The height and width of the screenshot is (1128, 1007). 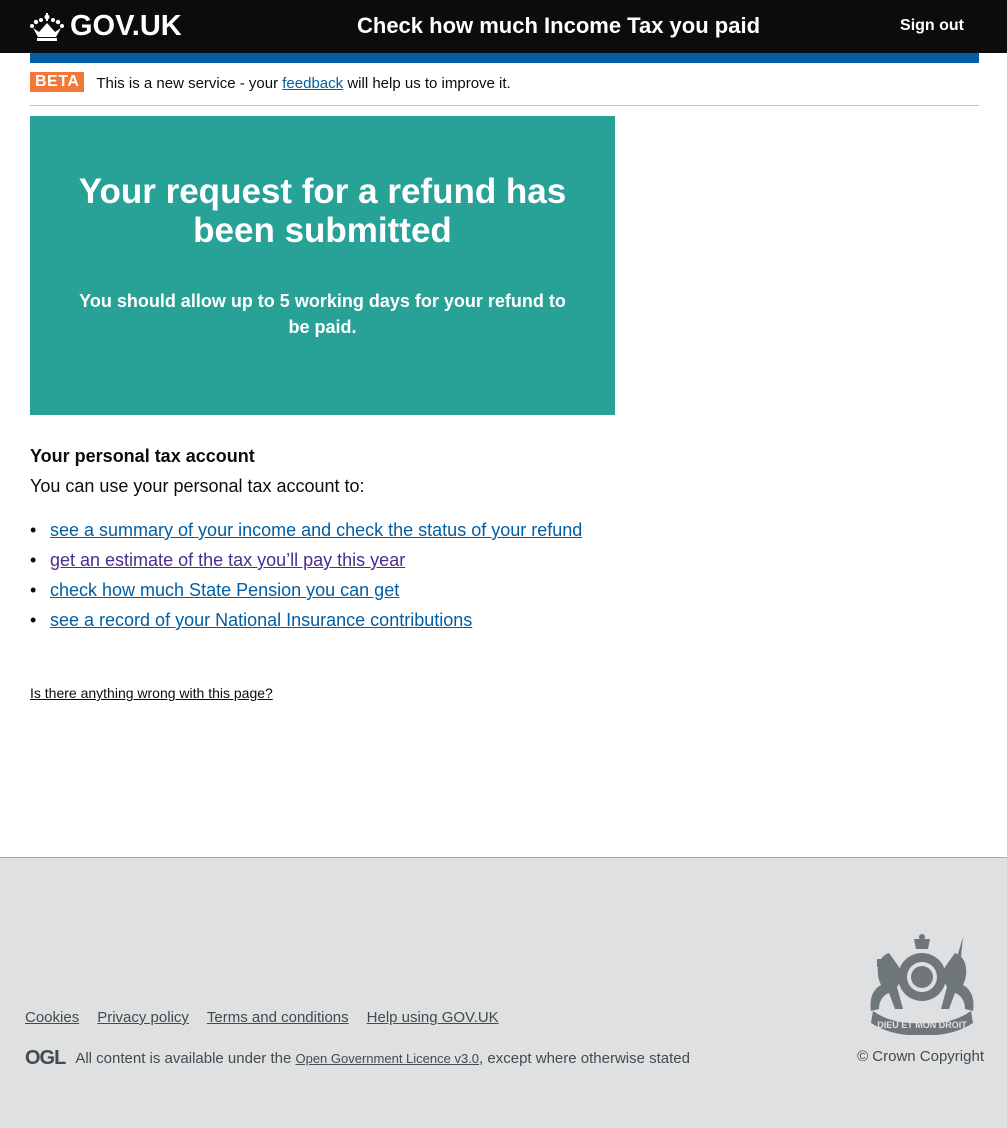 What do you see at coordinates (433, 1017) in the screenshot?
I see `help-link: Help using GOV.UK` at bounding box center [433, 1017].